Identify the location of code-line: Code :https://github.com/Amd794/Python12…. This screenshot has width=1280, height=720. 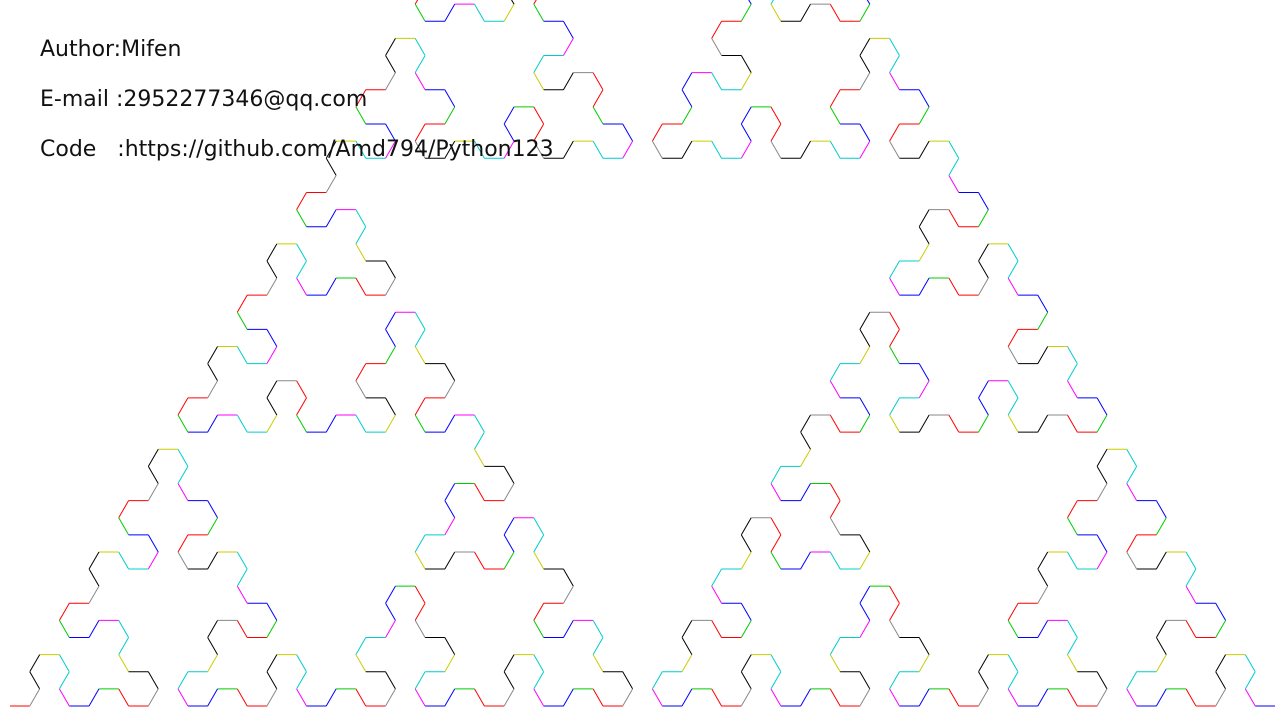
(297, 149).